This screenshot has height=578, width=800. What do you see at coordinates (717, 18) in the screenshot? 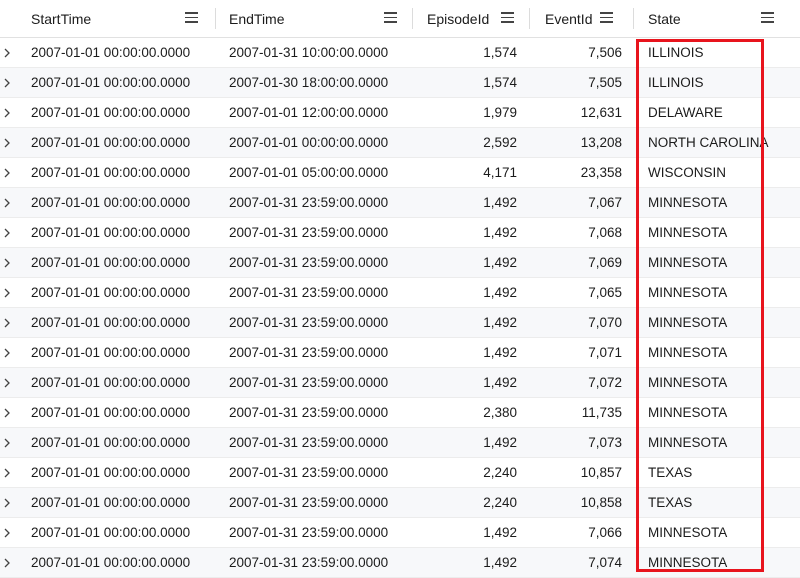
I see `column-header-state: State` at bounding box center [717, 18].